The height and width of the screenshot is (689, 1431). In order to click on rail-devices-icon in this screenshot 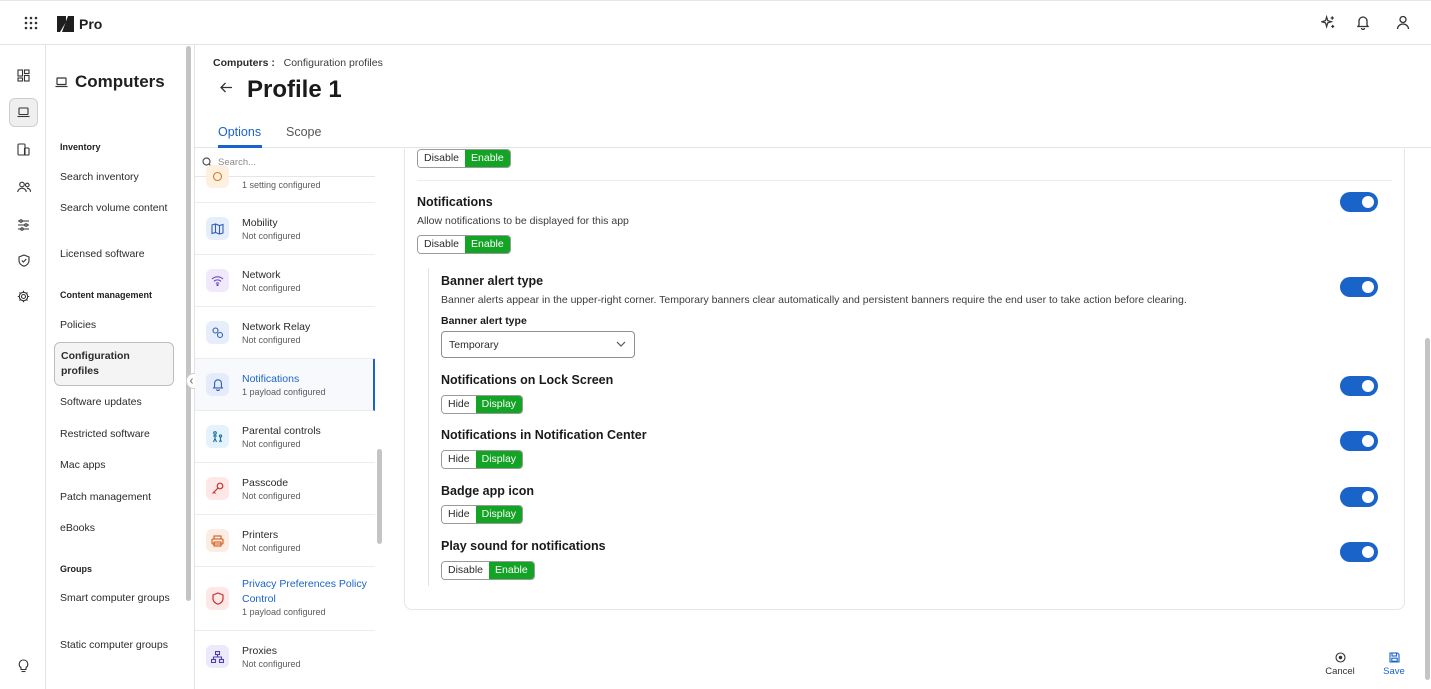, I will do `click(23, 149)`.